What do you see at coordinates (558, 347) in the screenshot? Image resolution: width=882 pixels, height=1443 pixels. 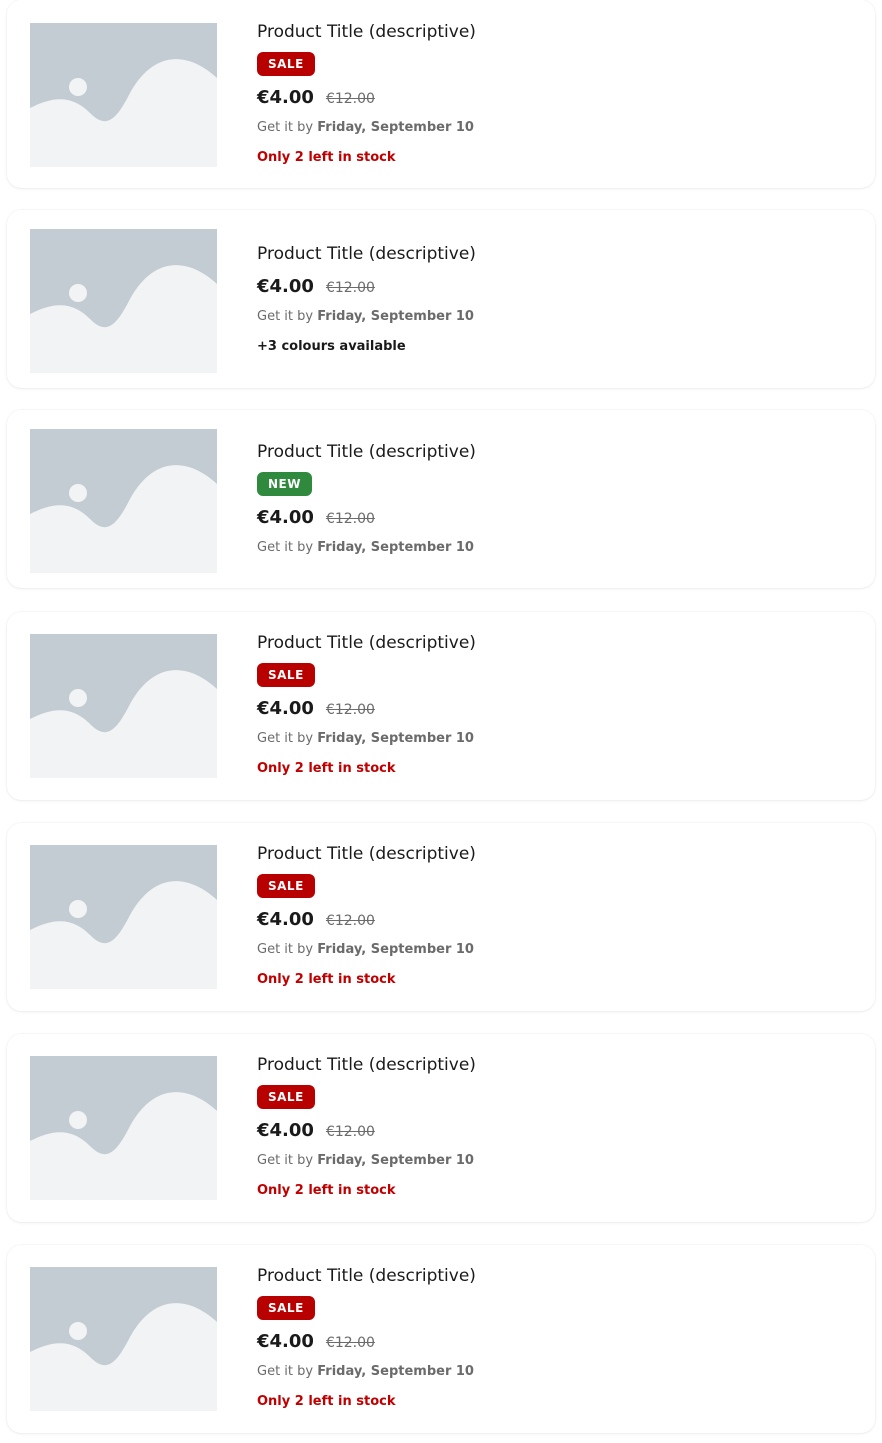 I see `colours-available: +3 colours available` at bounding box center [558, 347].